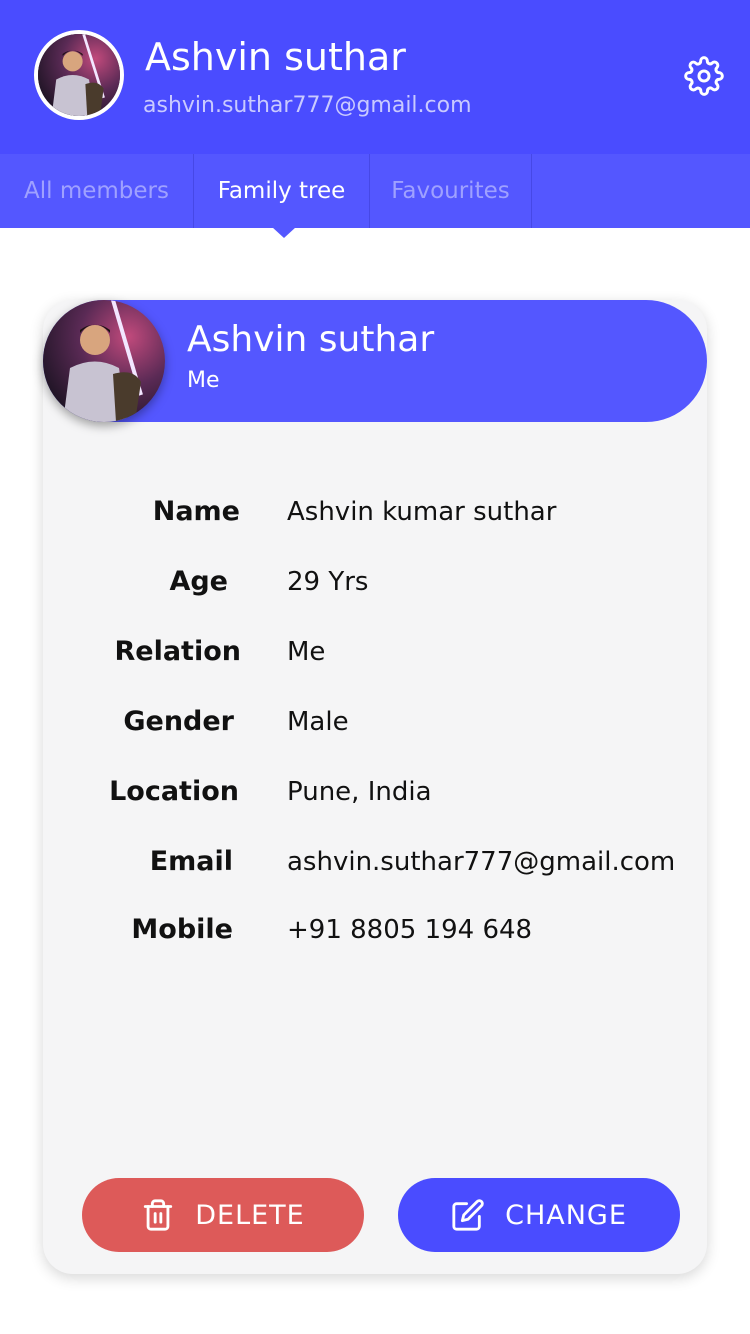 Image resolution: width=750 pixels, height=1334 pixels. I want to click on detail-label-location: Location, so click(174, 791).